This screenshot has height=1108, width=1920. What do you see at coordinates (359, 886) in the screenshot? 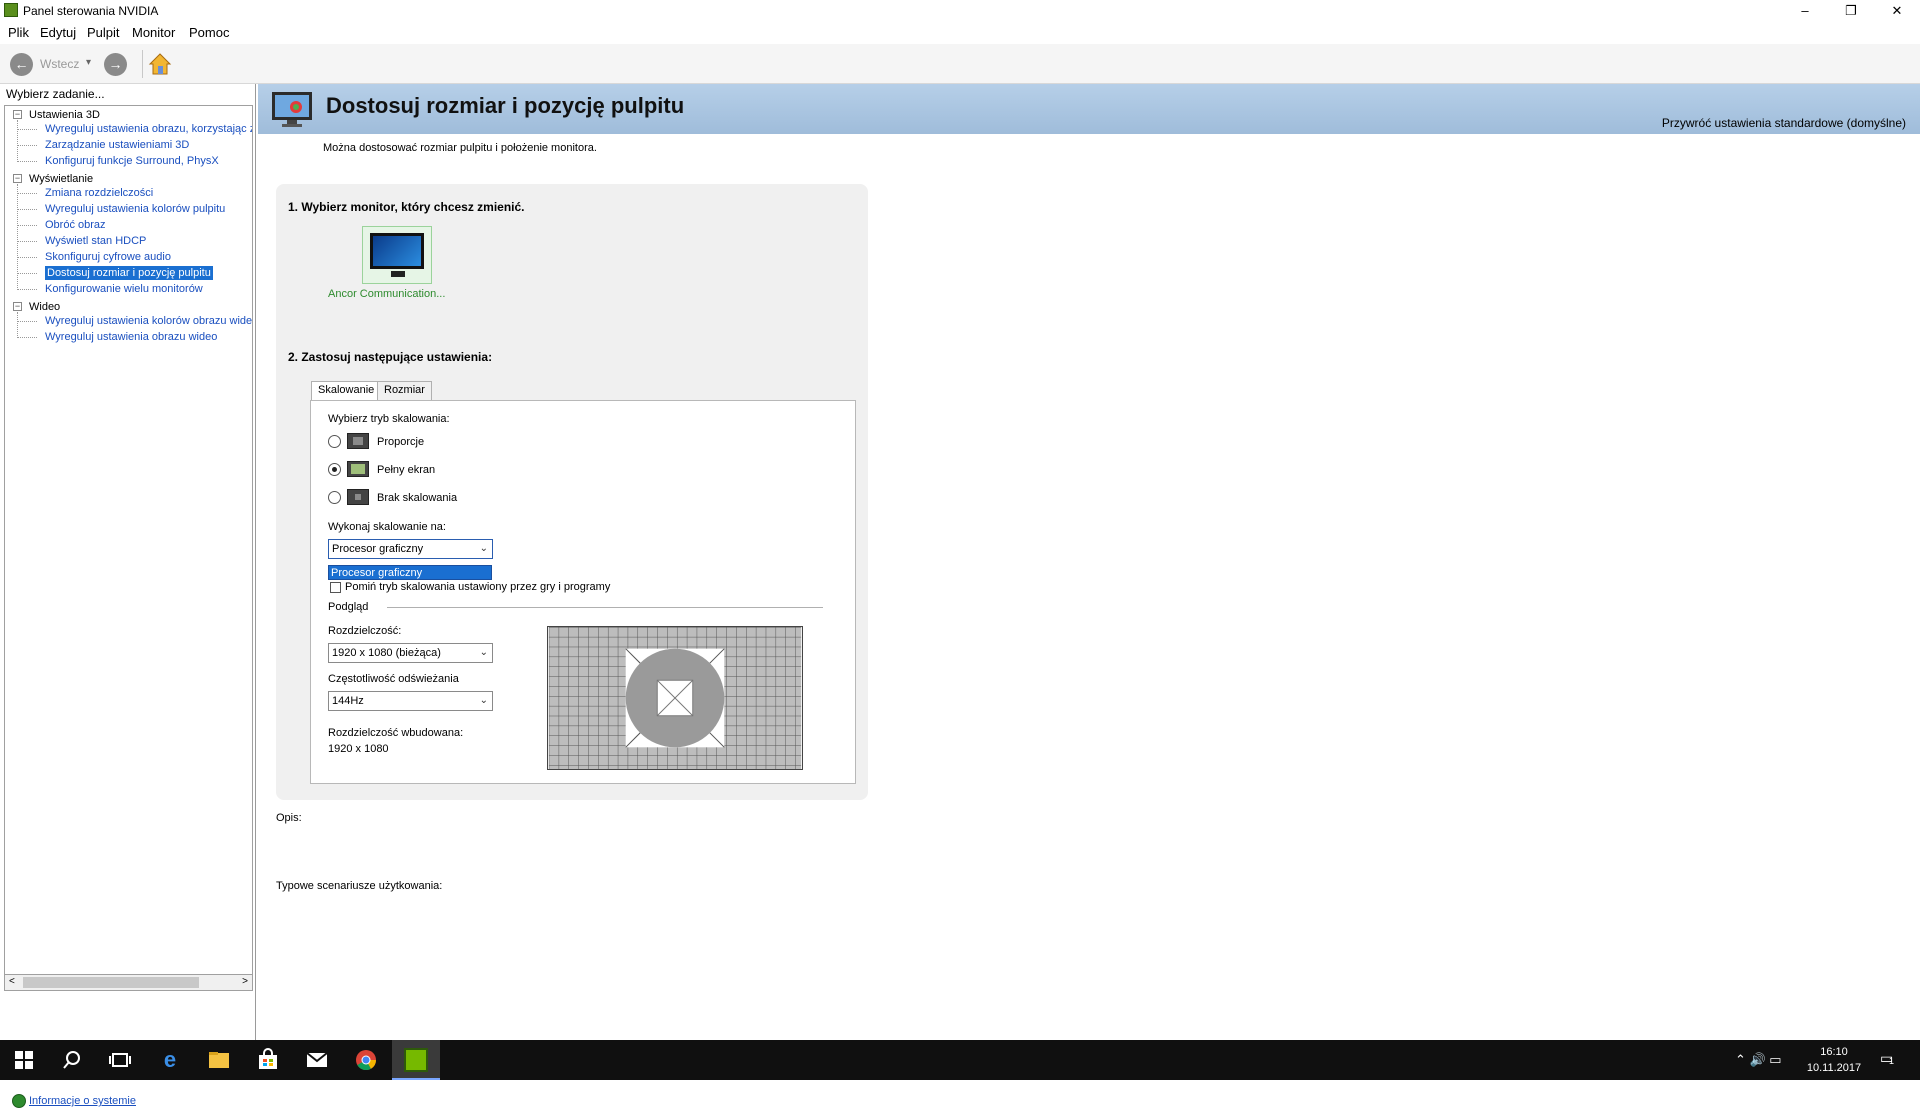
I see `usage-scenarios-label: Typowe scenariusze użytkowania:` at bounding box center [359, 886].